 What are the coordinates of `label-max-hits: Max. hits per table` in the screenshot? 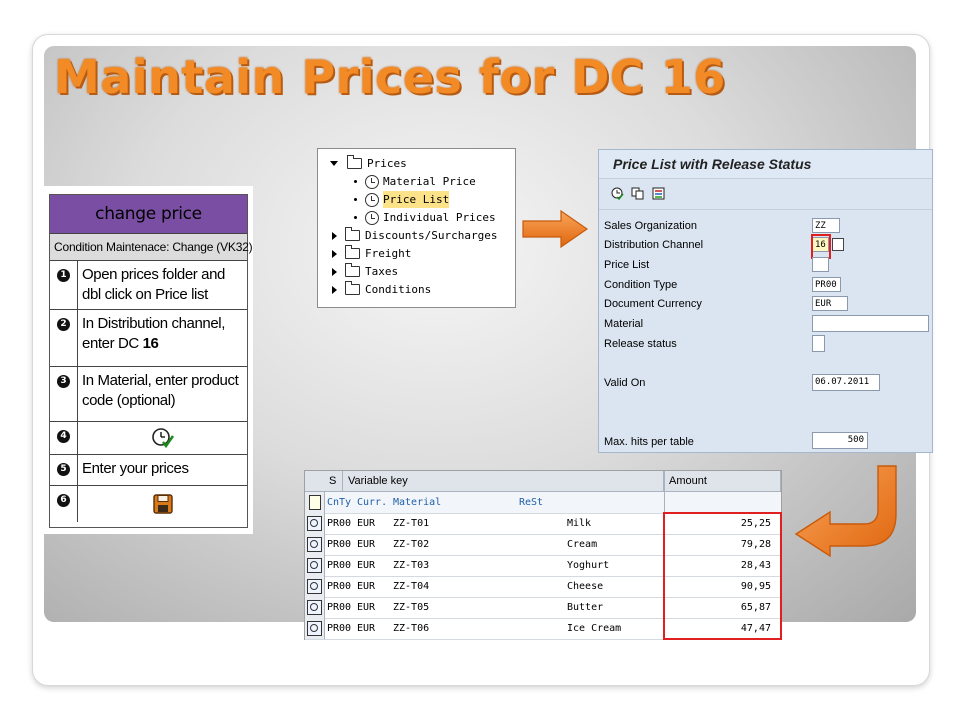 It's located at (649, 442).